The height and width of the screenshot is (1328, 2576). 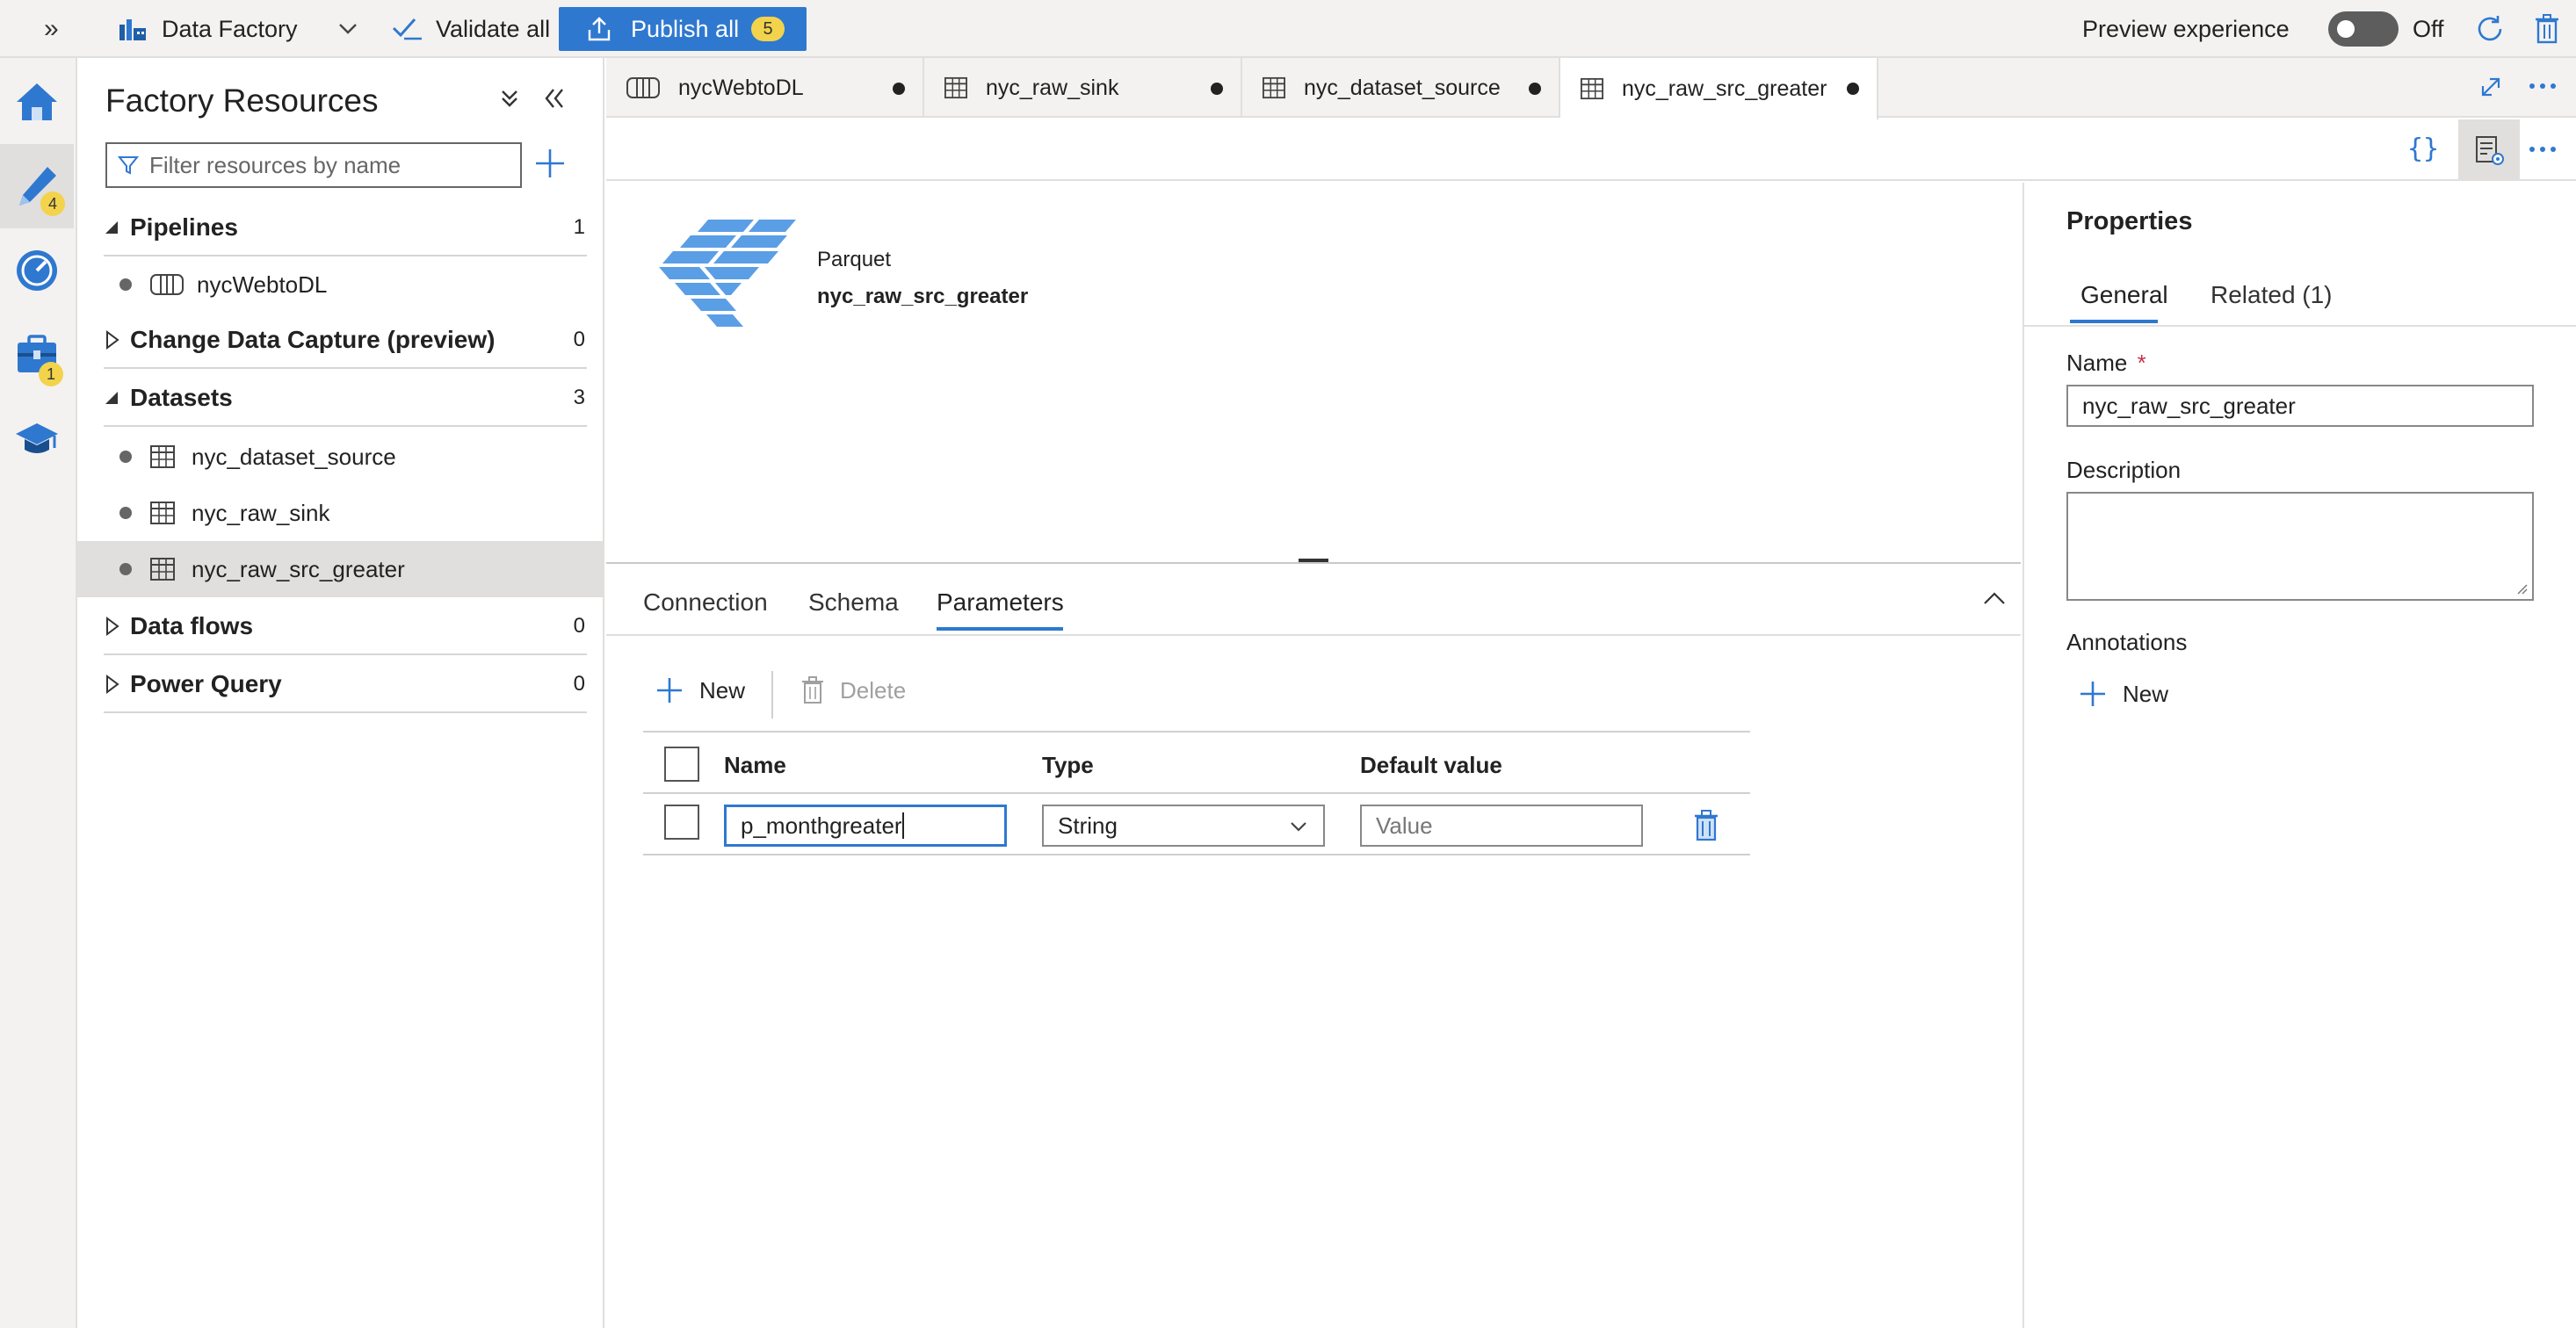 I want to click on tab-divider, so click(x=1313, y=635).